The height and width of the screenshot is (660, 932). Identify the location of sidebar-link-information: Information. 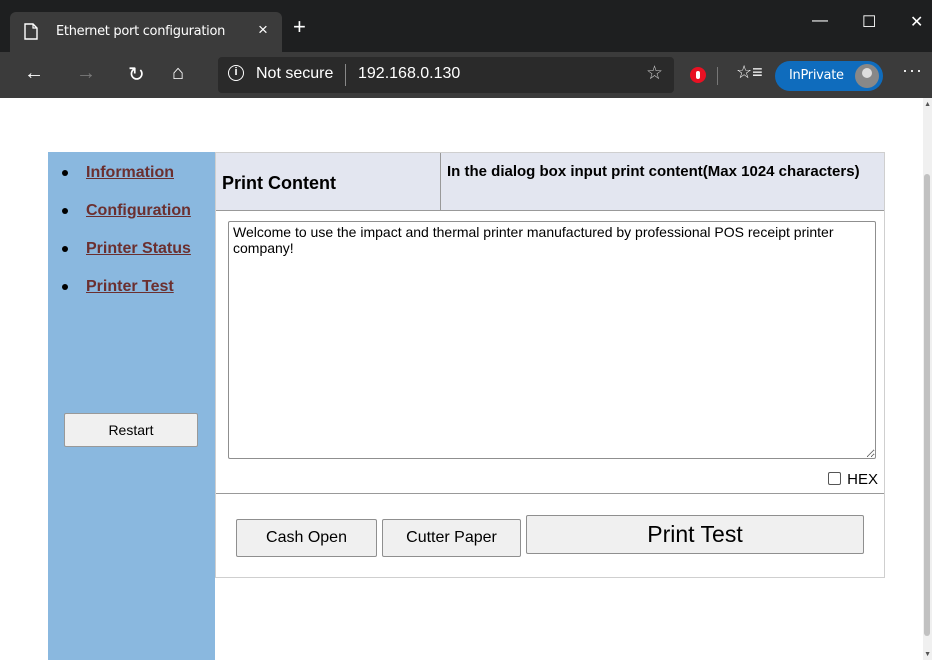
(130, 173).